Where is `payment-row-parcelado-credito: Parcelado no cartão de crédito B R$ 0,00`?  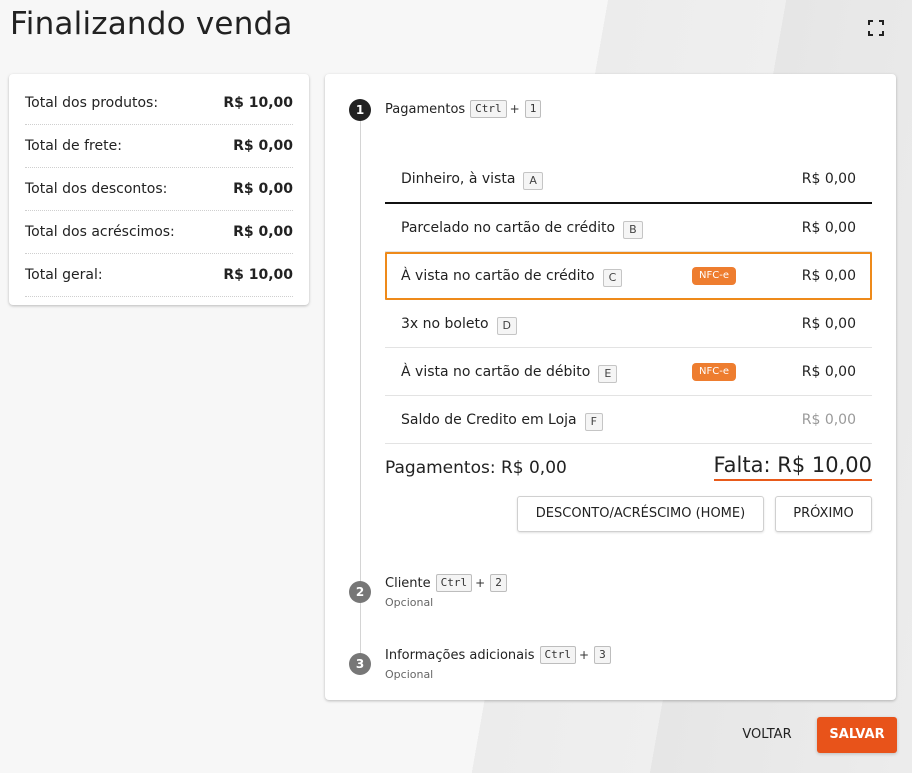
payment-row-parcelado-credito: Parcelado no cartão de crédito B R$ 0,00 is located at coordinates (628, 228).